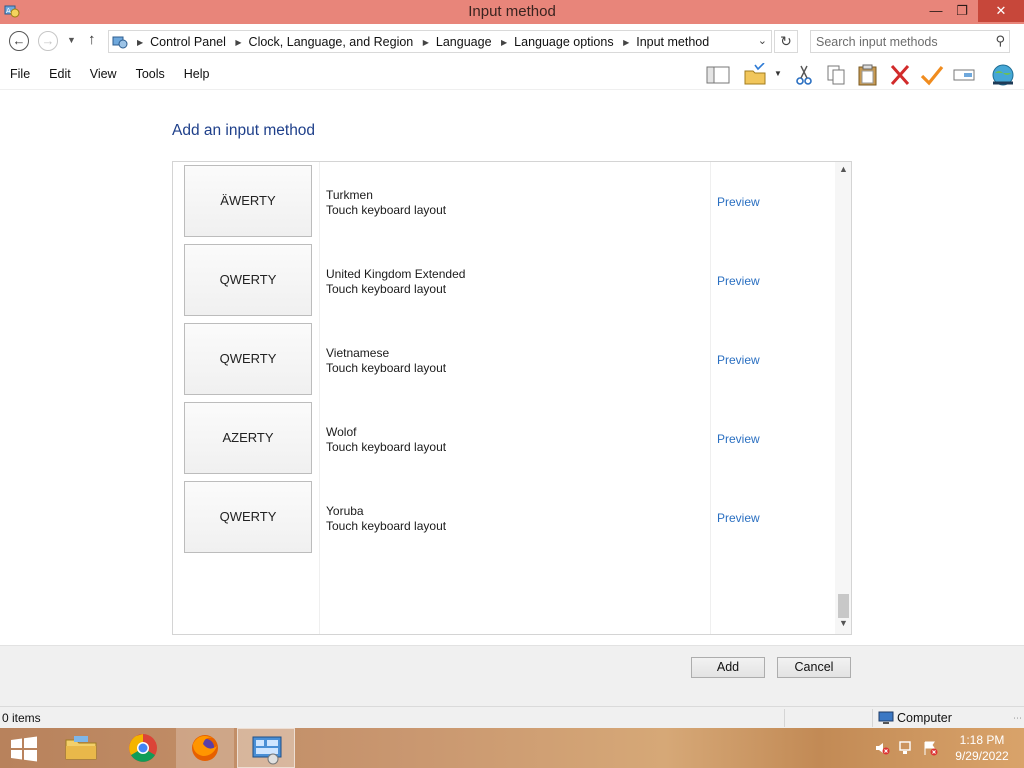 Image resolution: width=1024 pixels, height=768 pixels. I want to click on recent-locations-dropdown: ▼, so click(71, 40).